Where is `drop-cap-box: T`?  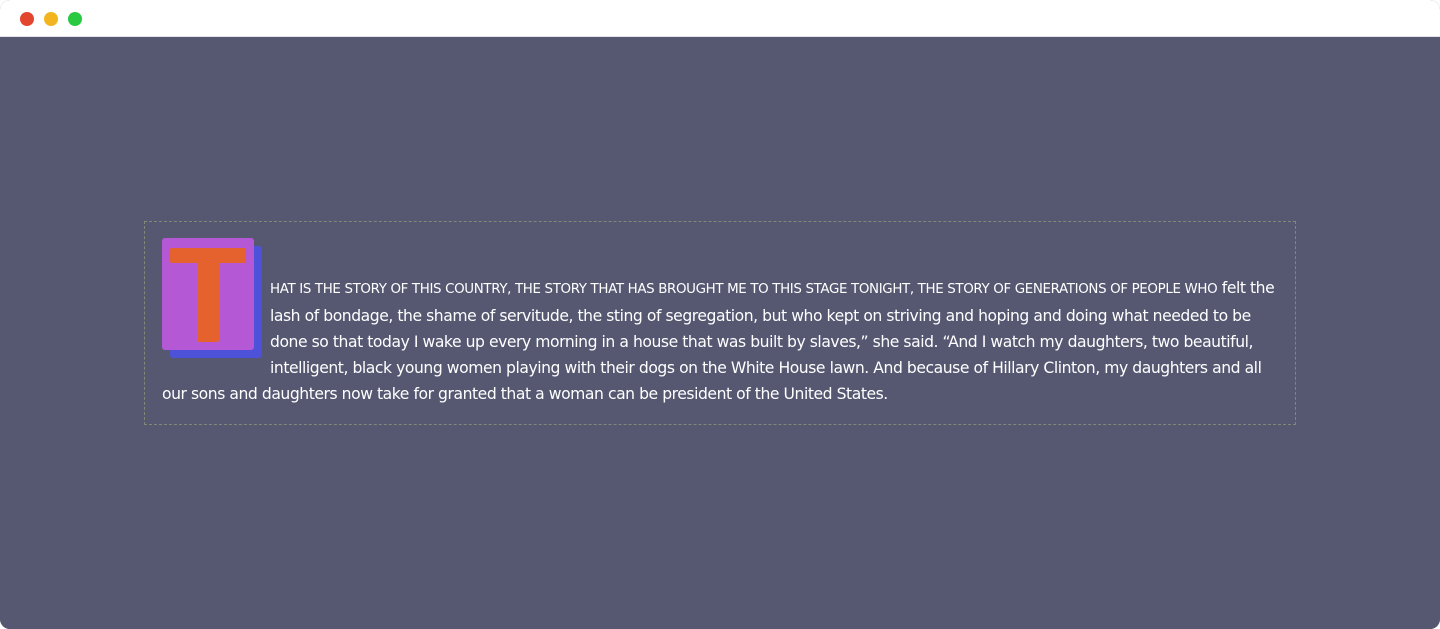 drop-cap-box: T is located at coordinates (208, 294).